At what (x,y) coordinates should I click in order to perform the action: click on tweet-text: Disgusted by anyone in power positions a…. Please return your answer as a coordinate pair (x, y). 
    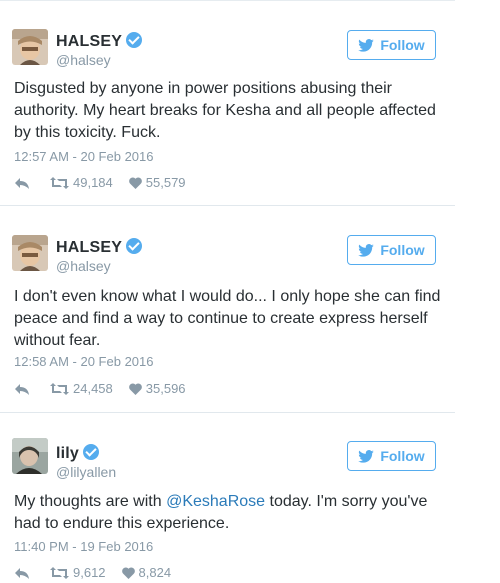
    Looking at the image, I should click on (225, 110).